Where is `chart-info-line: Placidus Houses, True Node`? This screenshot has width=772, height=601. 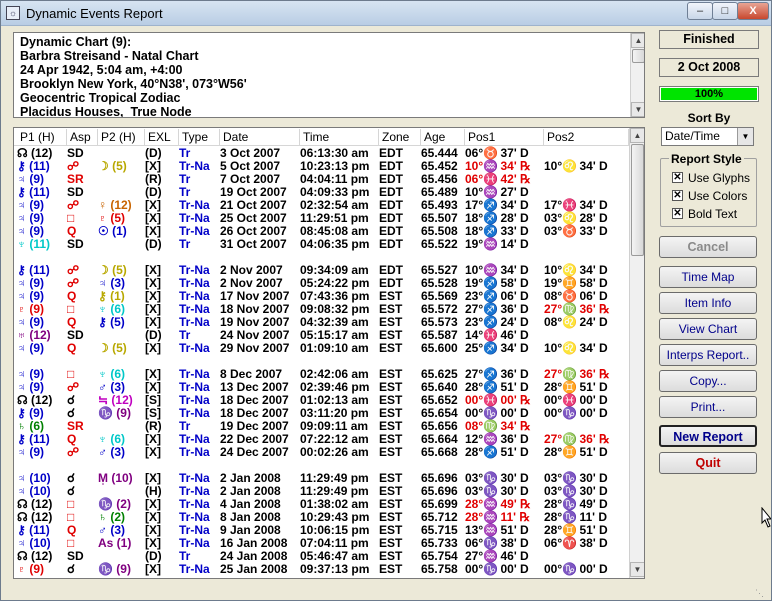 chart-info-line: Placidus Houses, True Node is located at coordinates (106, 111).